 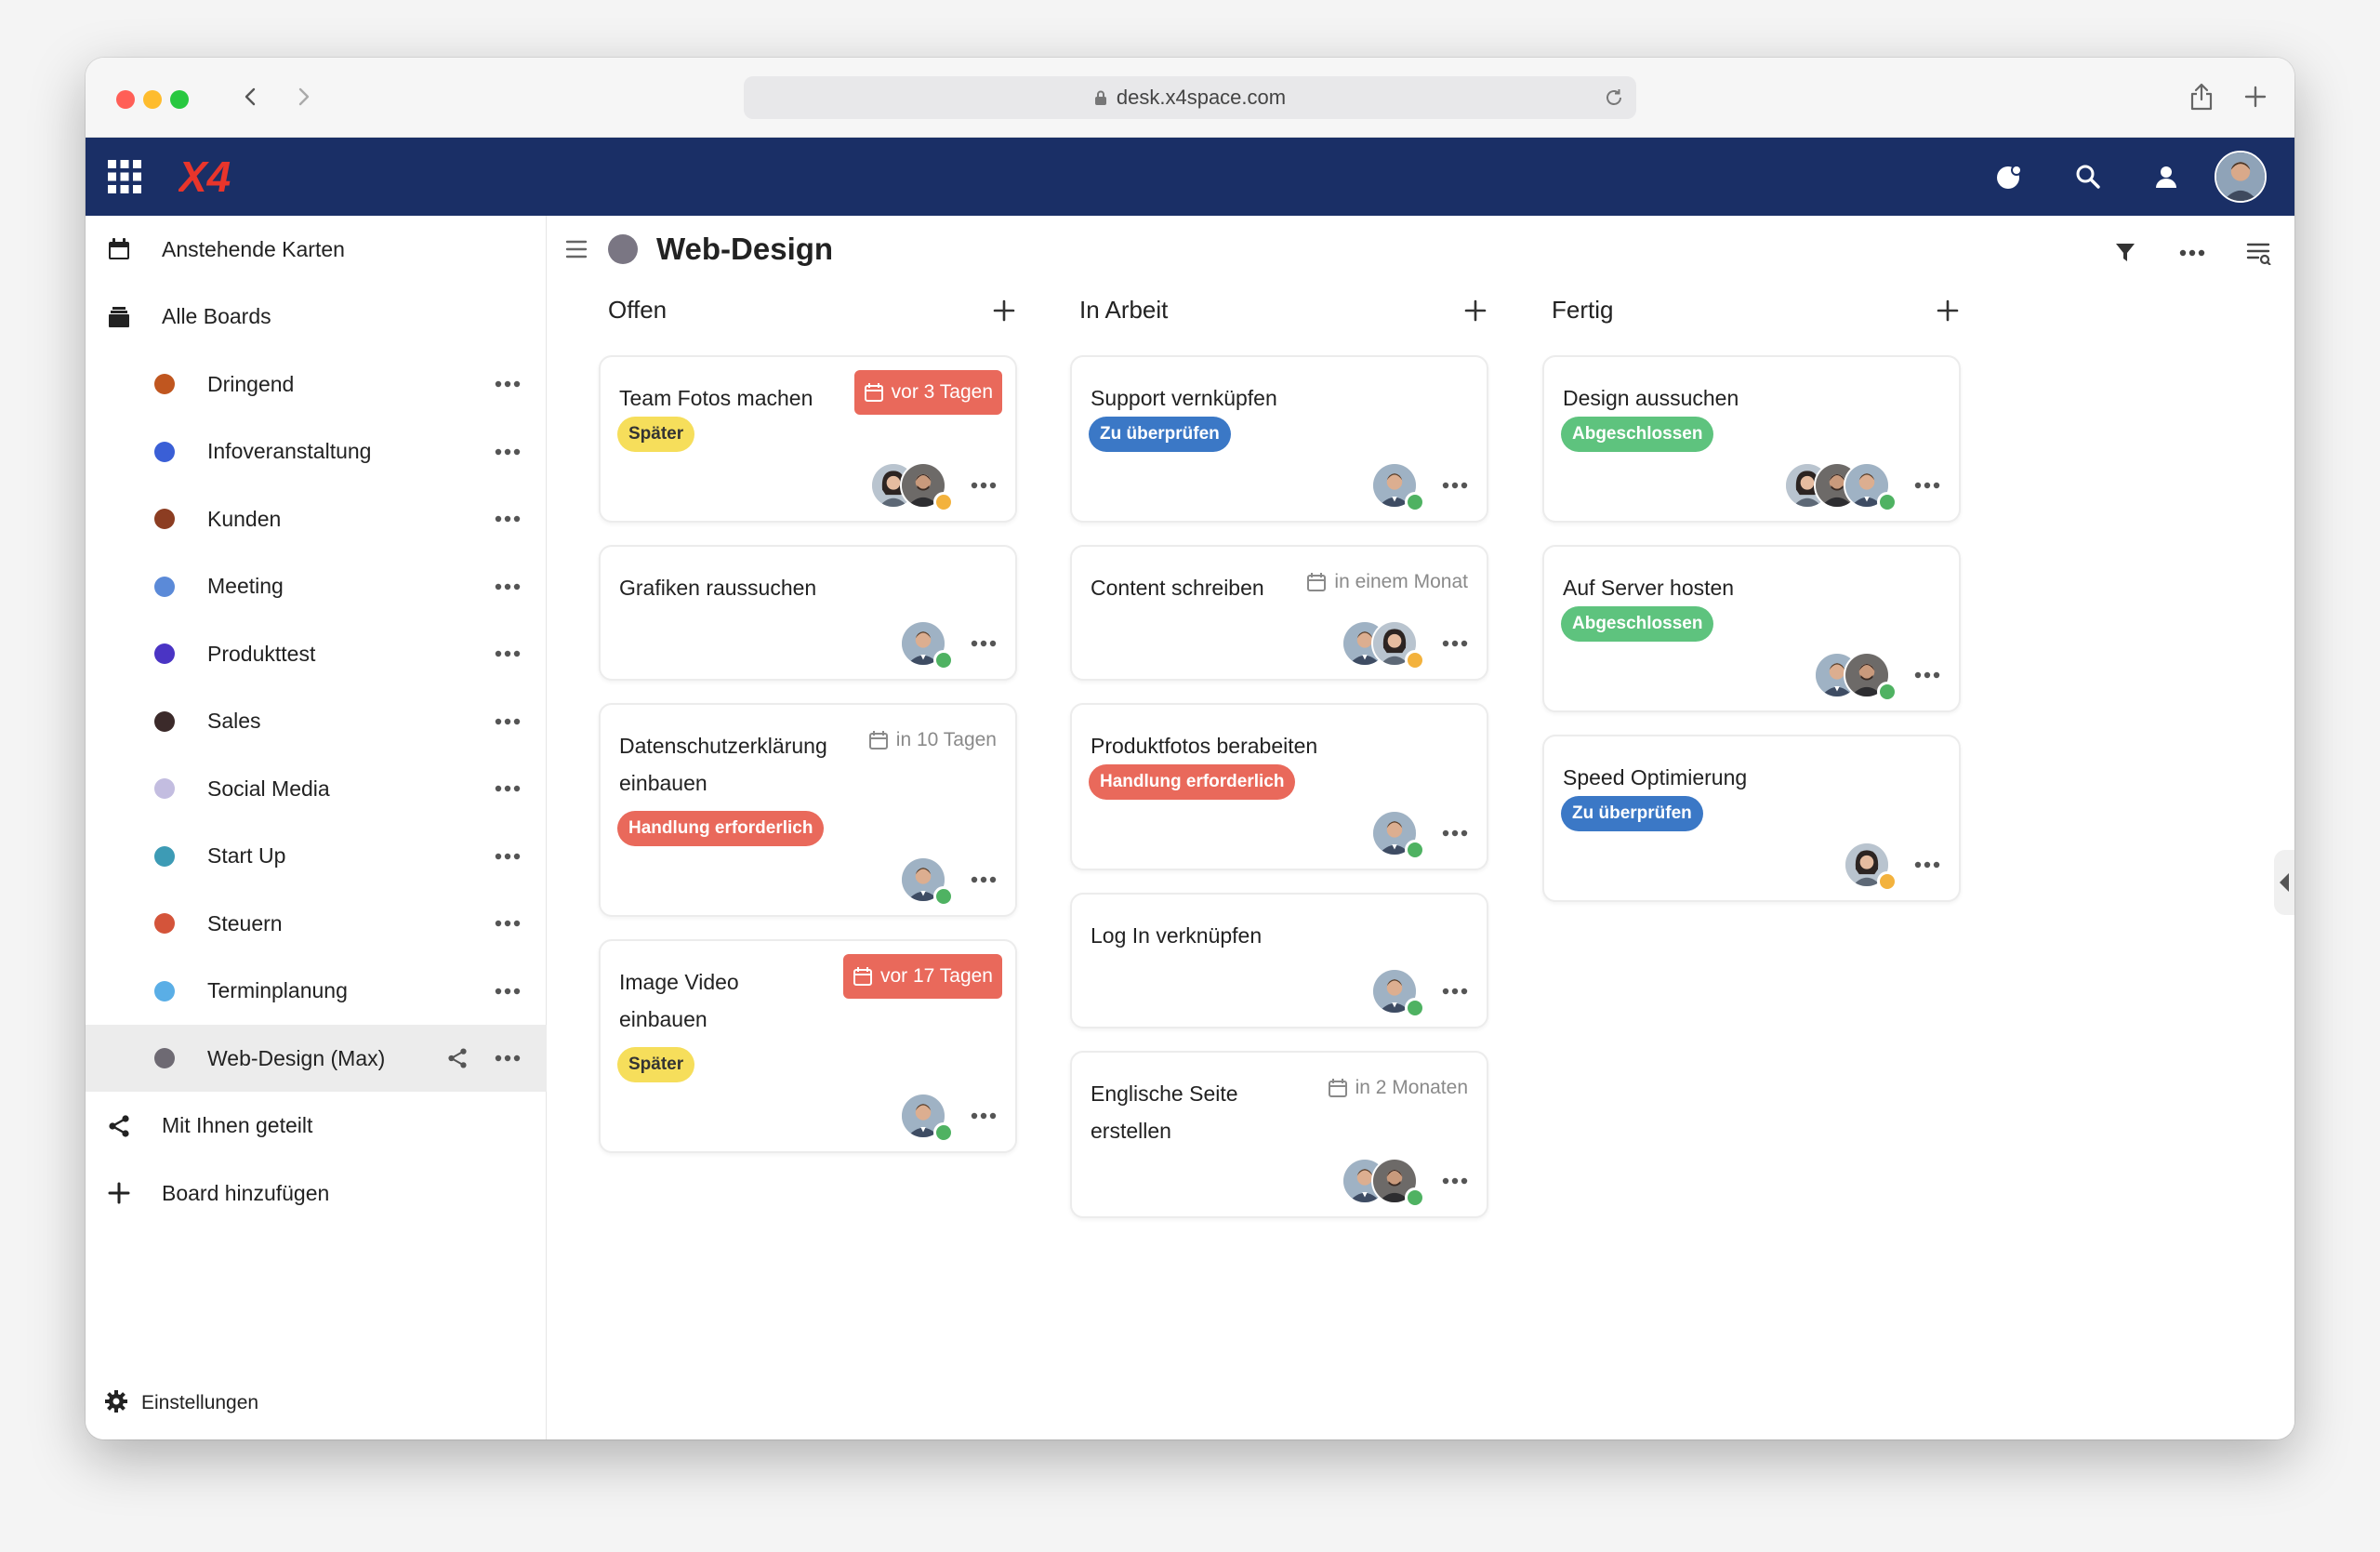 What do you see at coordinates (2201, 96) in the screenshot?
I see `share-page-icon` at bounding box center [2201, 96].